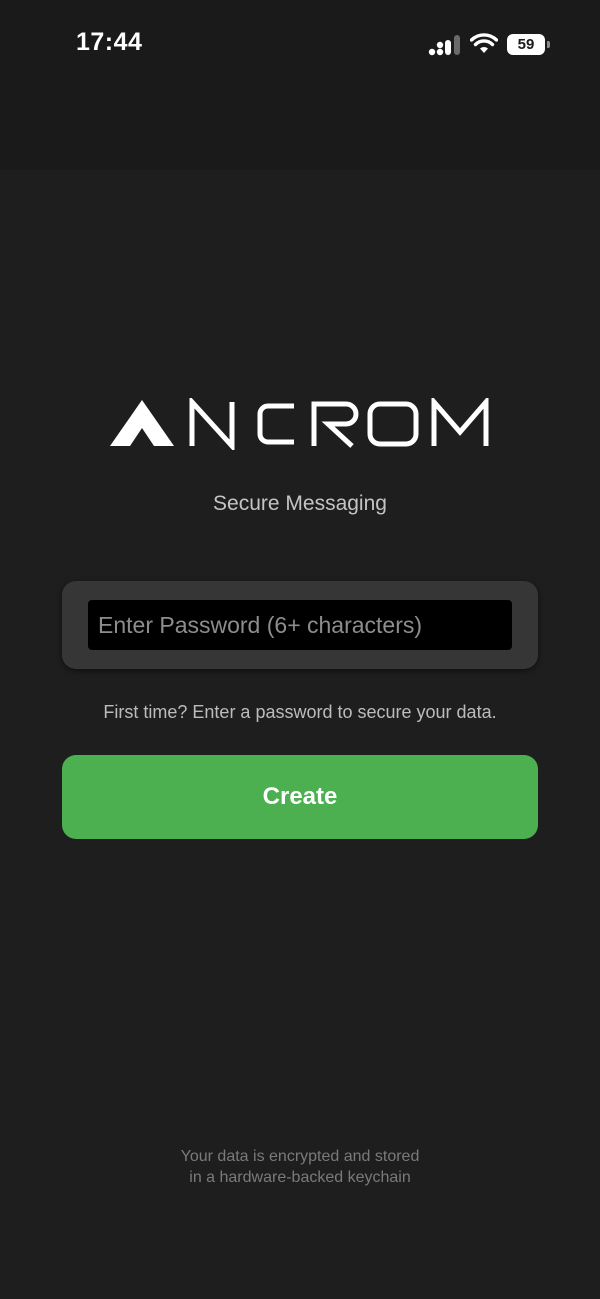  What do you see at coordinates (526, 44) in the screenshot?
I see `battery-level: 59` at bounding box center [526, 44].